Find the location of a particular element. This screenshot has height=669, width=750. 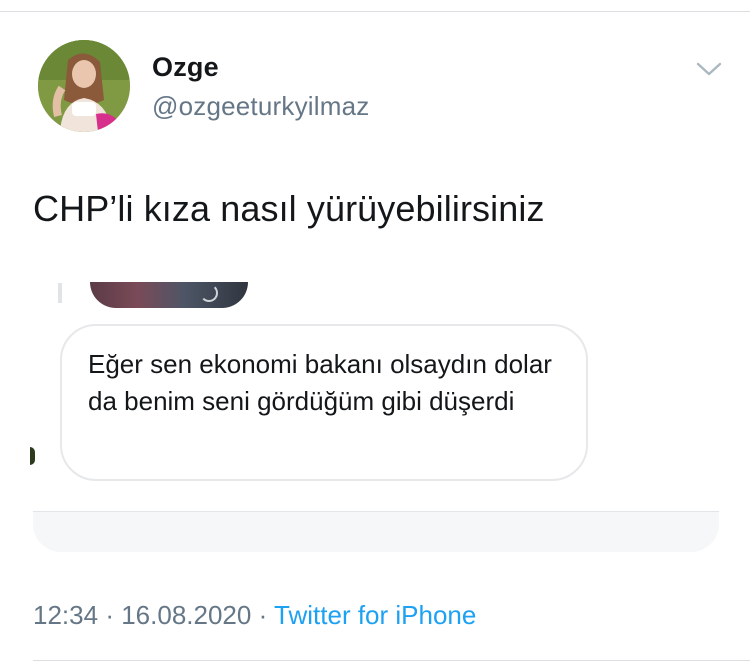

media-bottom-strip is located at coordinates (376, 531).